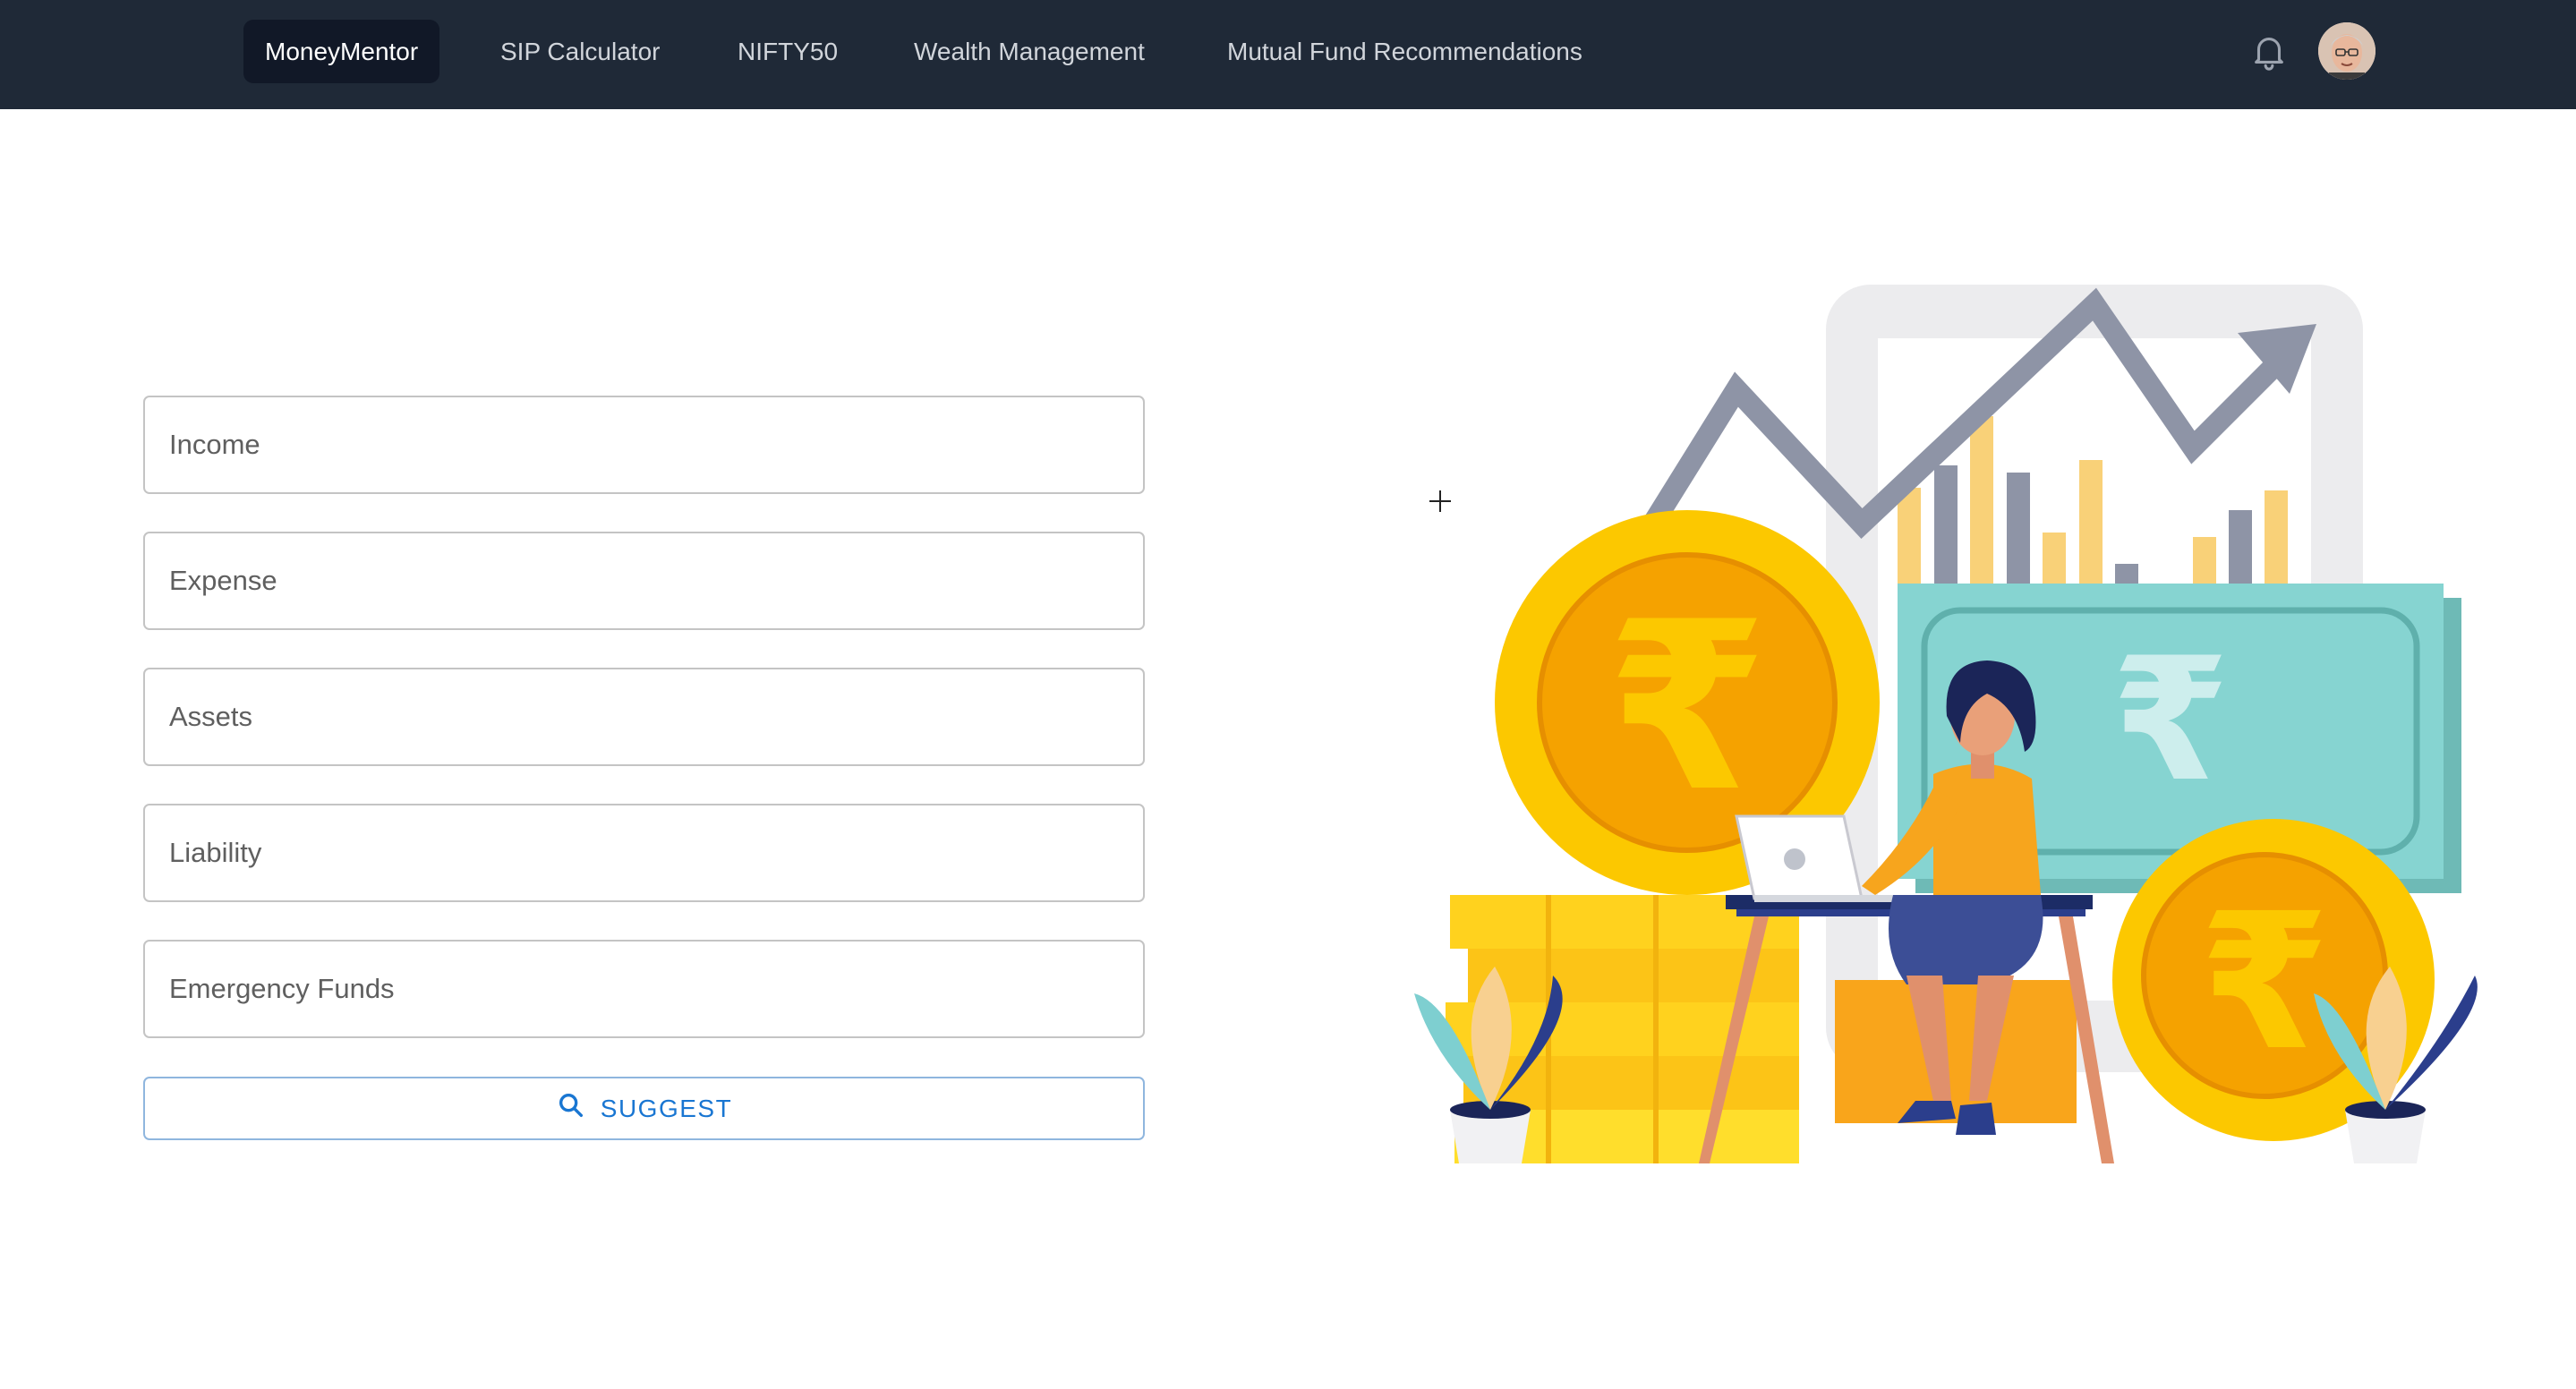  I want to click on emergency-funds-input, so click(644, 989).